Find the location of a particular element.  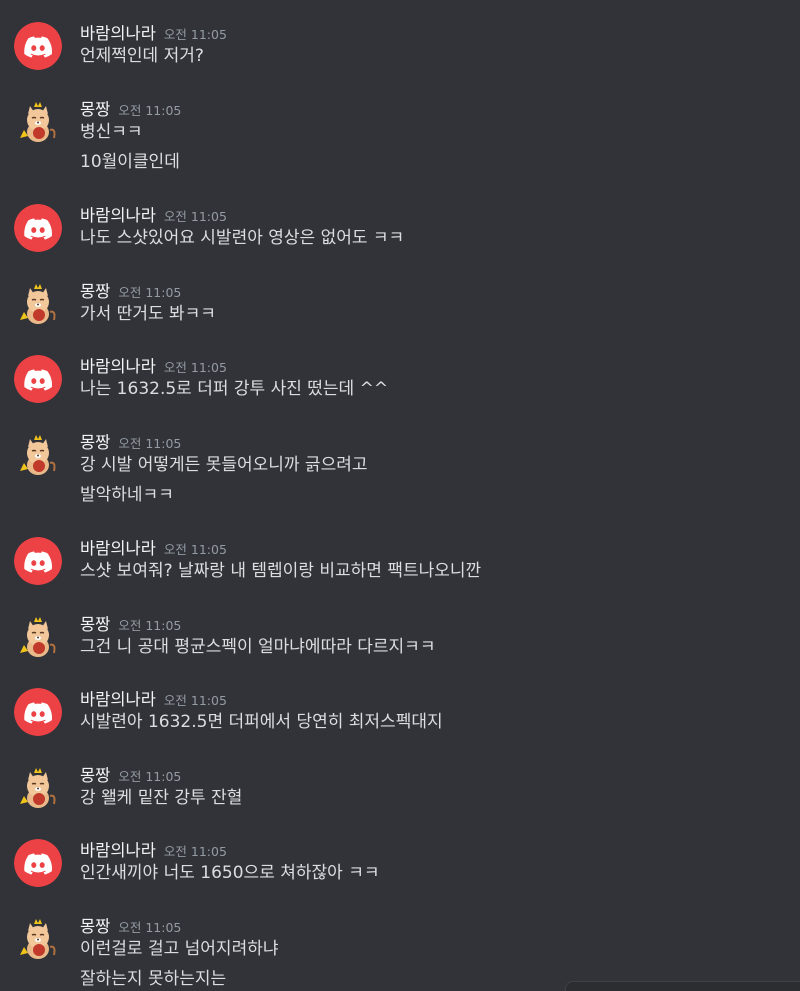

message-text: 나도 스샷있어요 시발련아 영상은 없어도 ㅋㅋ is located at coordinates (242, 238).